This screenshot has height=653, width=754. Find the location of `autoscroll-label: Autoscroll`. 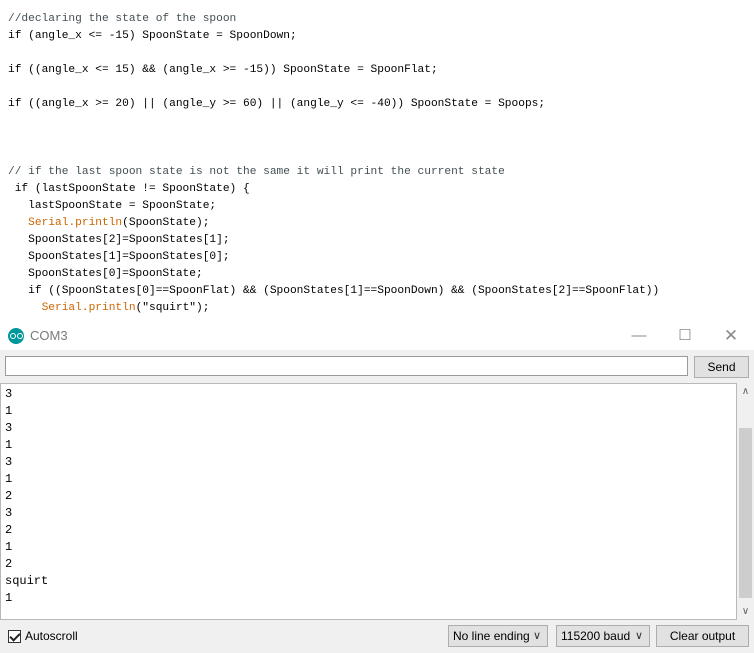

autoscroll-label: Autoscroll is located at coordinates (51, 636).